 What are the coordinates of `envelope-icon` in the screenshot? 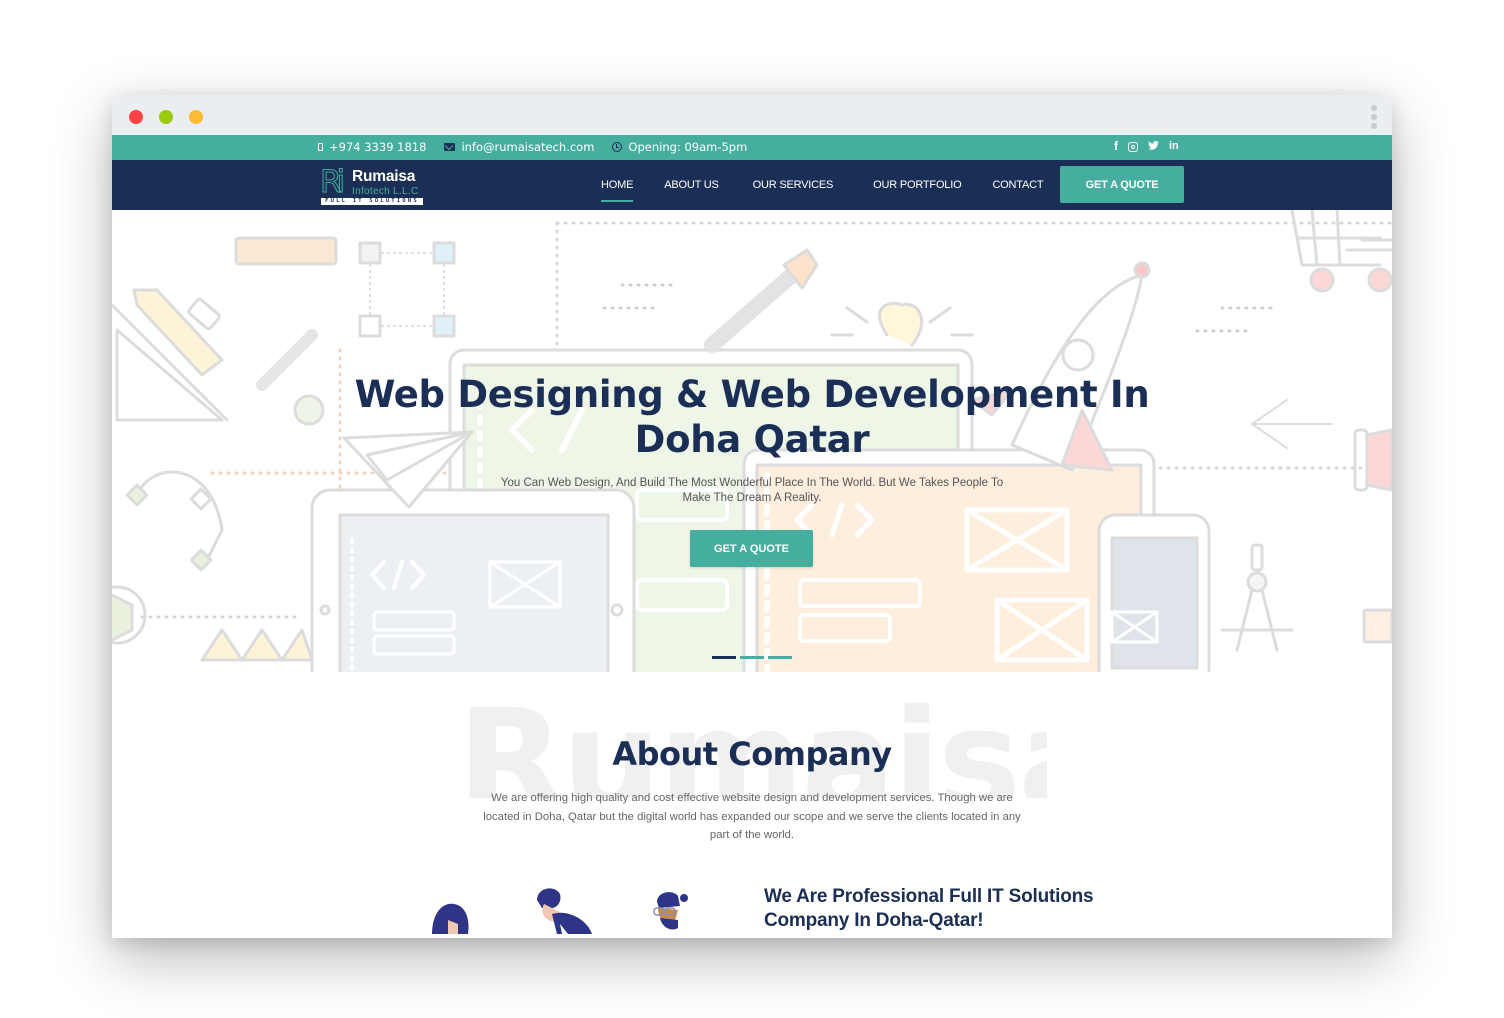 It's located at (450, 147).